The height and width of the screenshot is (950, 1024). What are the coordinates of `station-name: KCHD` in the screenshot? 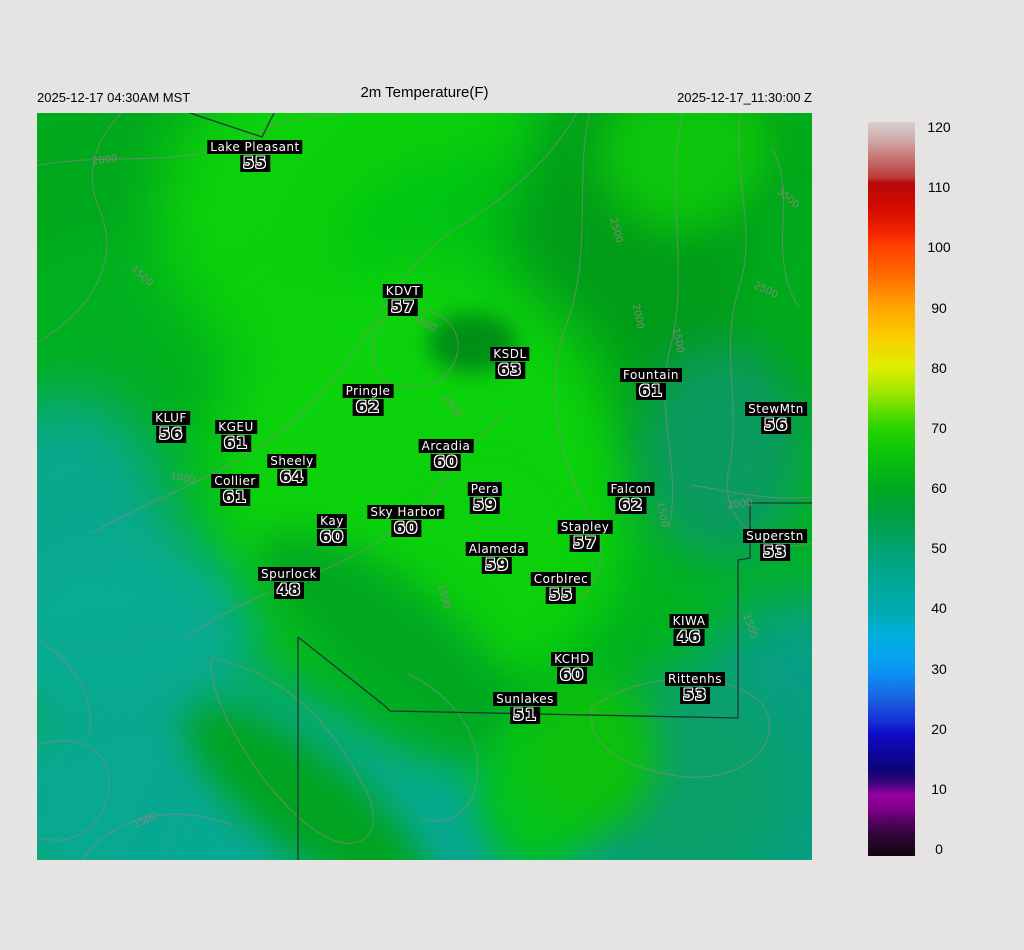 It's located at (572, 659).